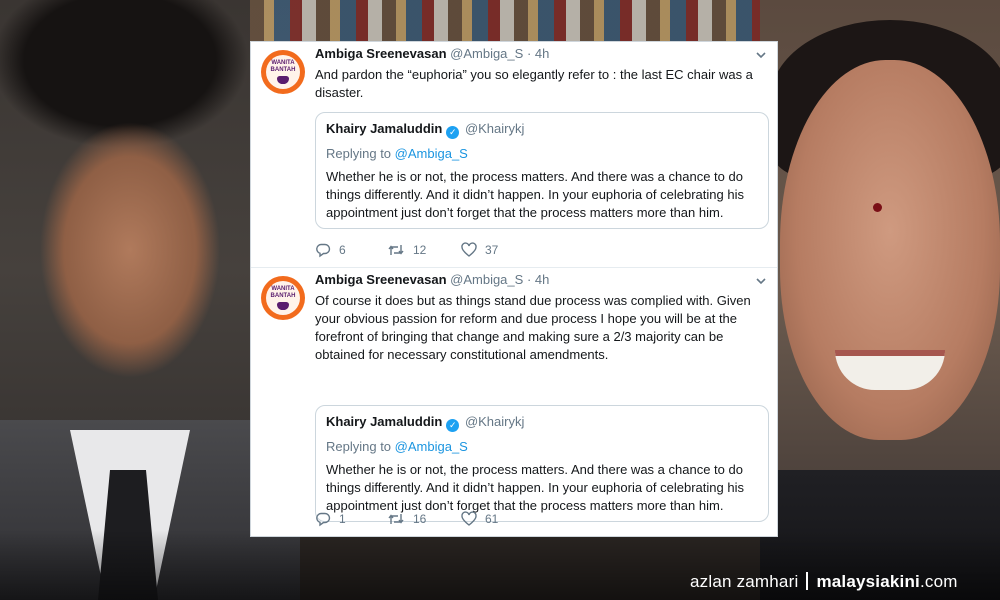  Describe the element at coordinates (744, 581) in the screenshot. I see `photographer-credit: azlan zamhari` at that location.